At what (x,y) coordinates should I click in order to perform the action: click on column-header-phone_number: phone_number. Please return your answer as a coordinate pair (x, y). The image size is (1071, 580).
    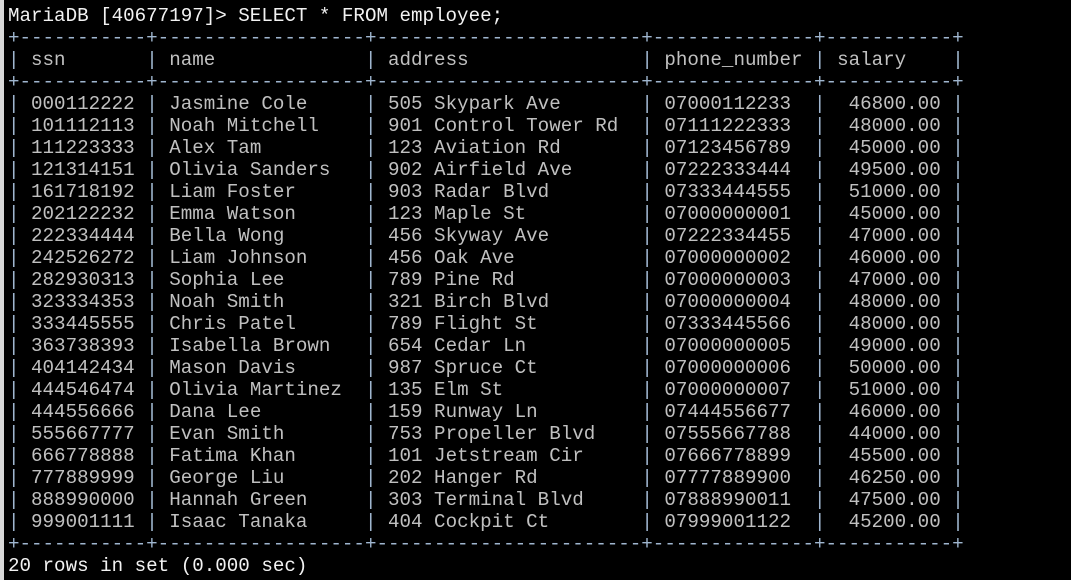
    Looking at the image, I should click on (733, 60).